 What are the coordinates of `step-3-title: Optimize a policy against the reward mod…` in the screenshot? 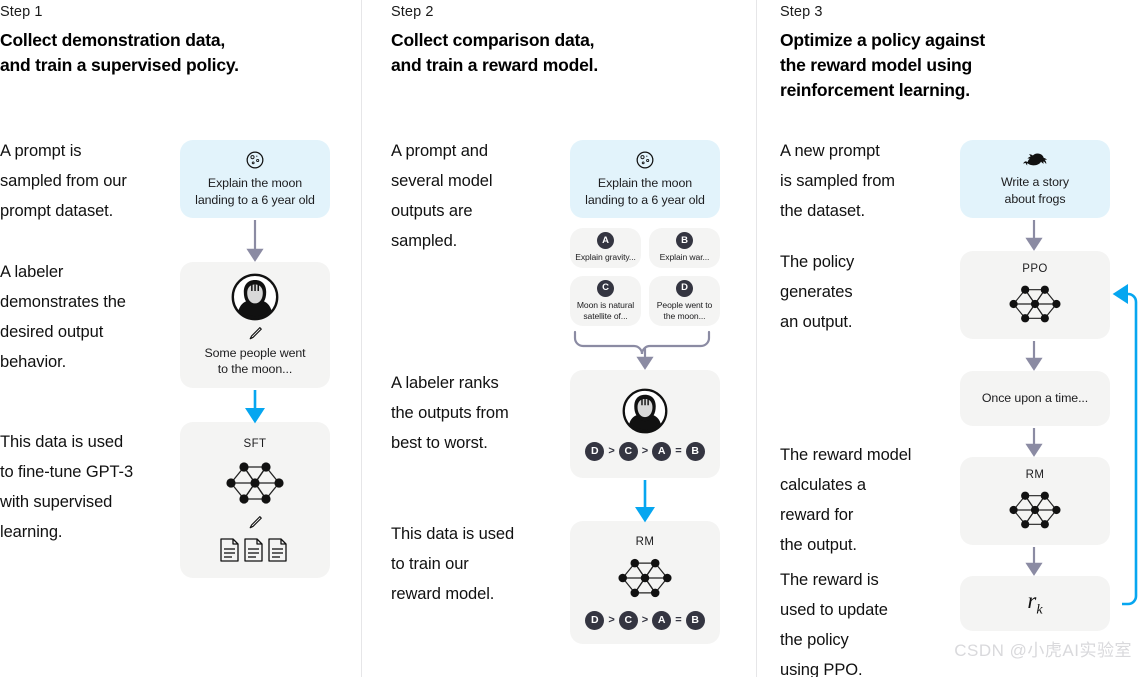 It's located at (883, 65).